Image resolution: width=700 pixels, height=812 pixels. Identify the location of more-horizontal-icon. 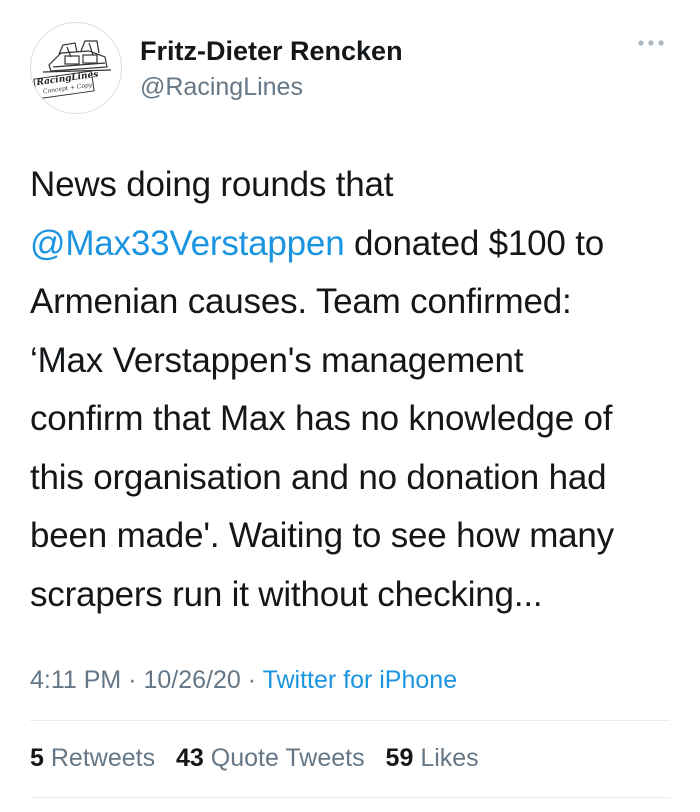
(651, 43).